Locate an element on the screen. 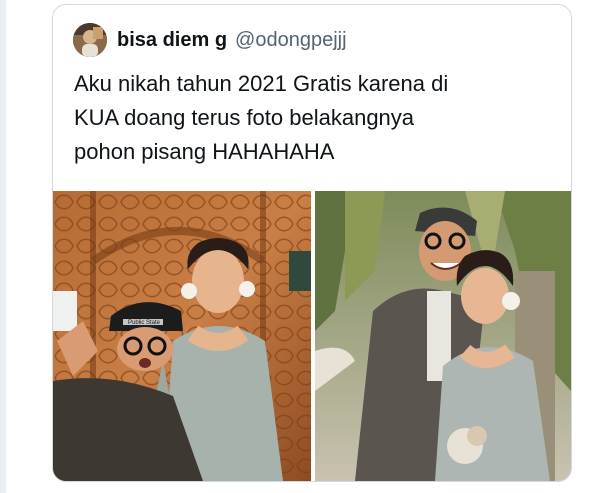 Image resolution: width=600 pixels, height=493 pixels. left-sidebar-rule is located at coordinates (3, 246).